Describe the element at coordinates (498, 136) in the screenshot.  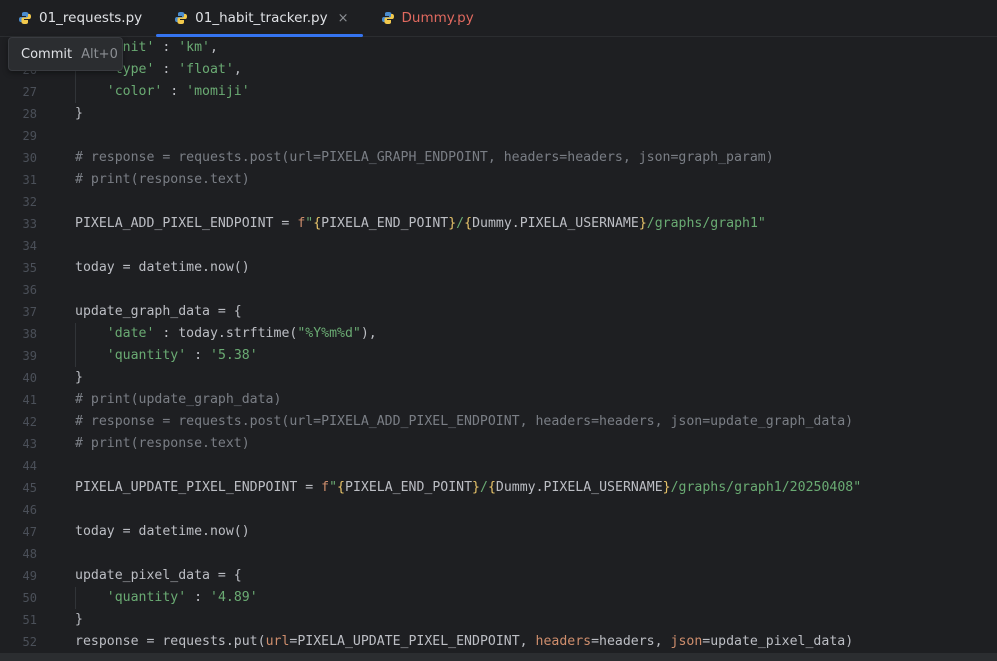
I see `code-line: 29` at that location.